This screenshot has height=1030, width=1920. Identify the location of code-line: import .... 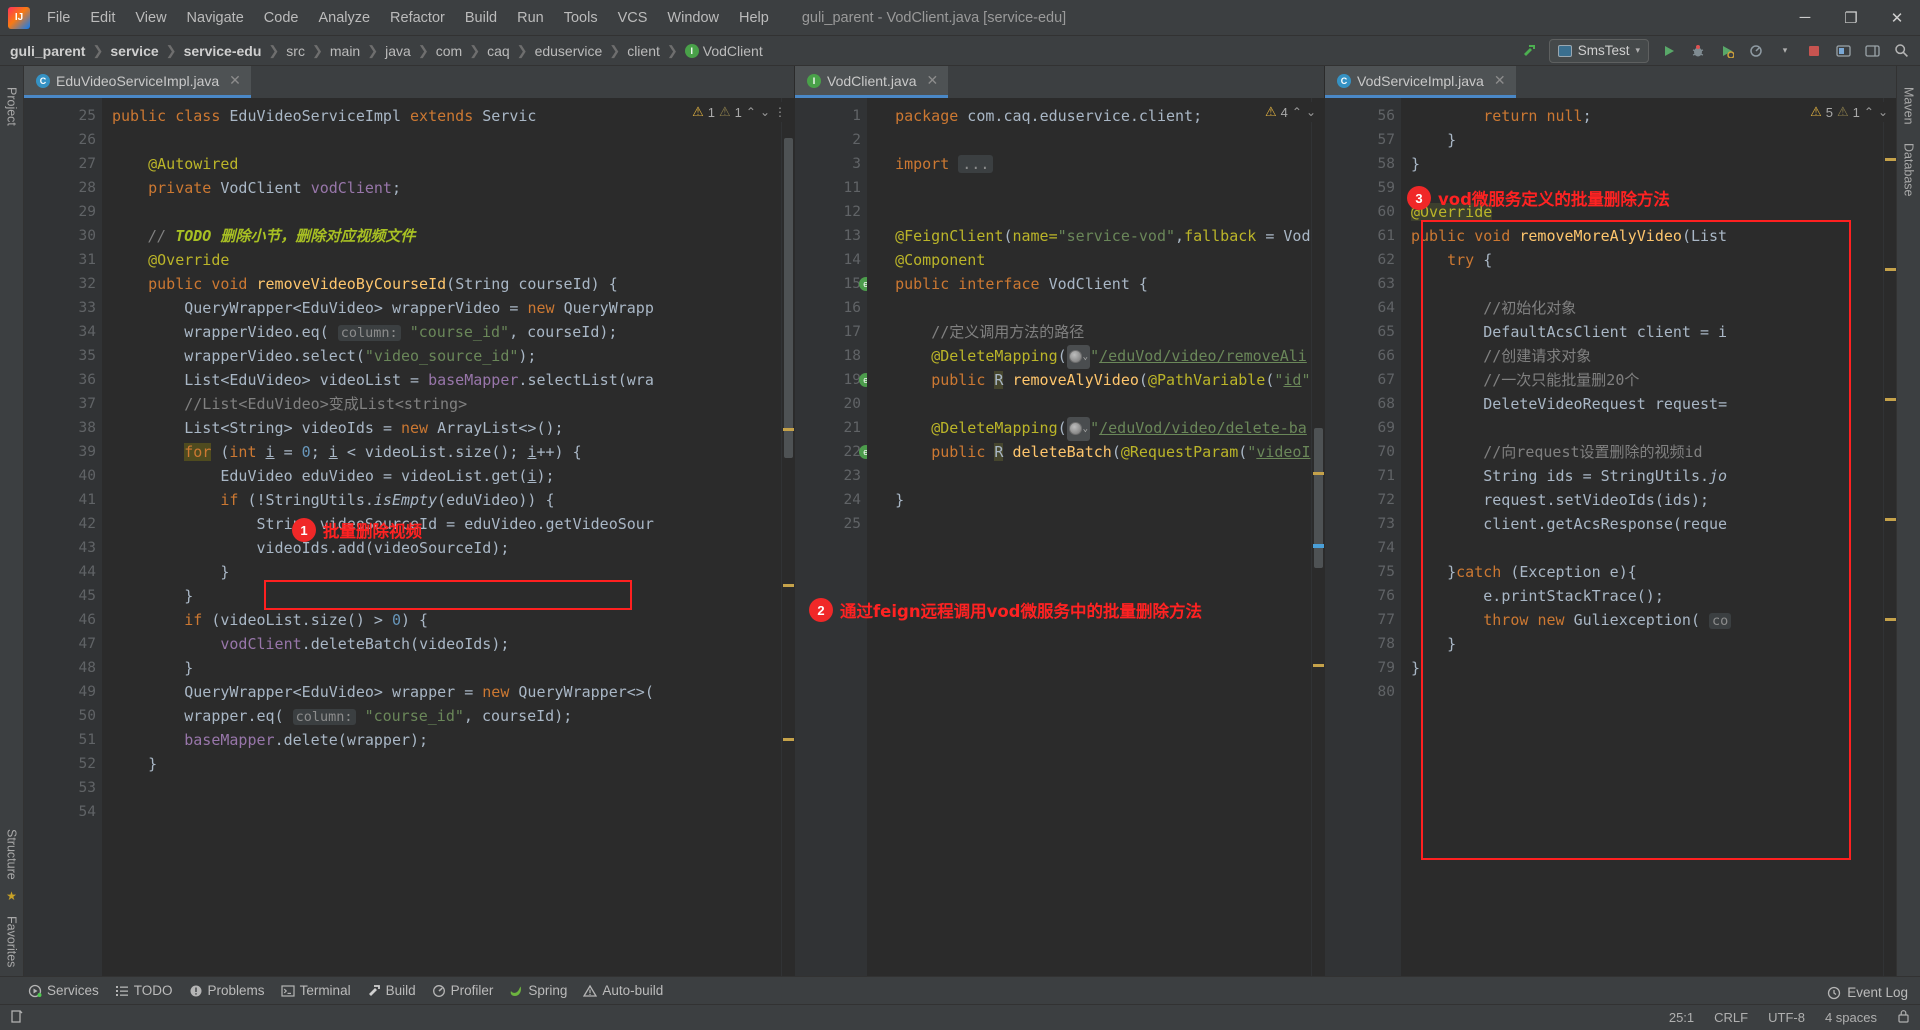
(1089, 164).